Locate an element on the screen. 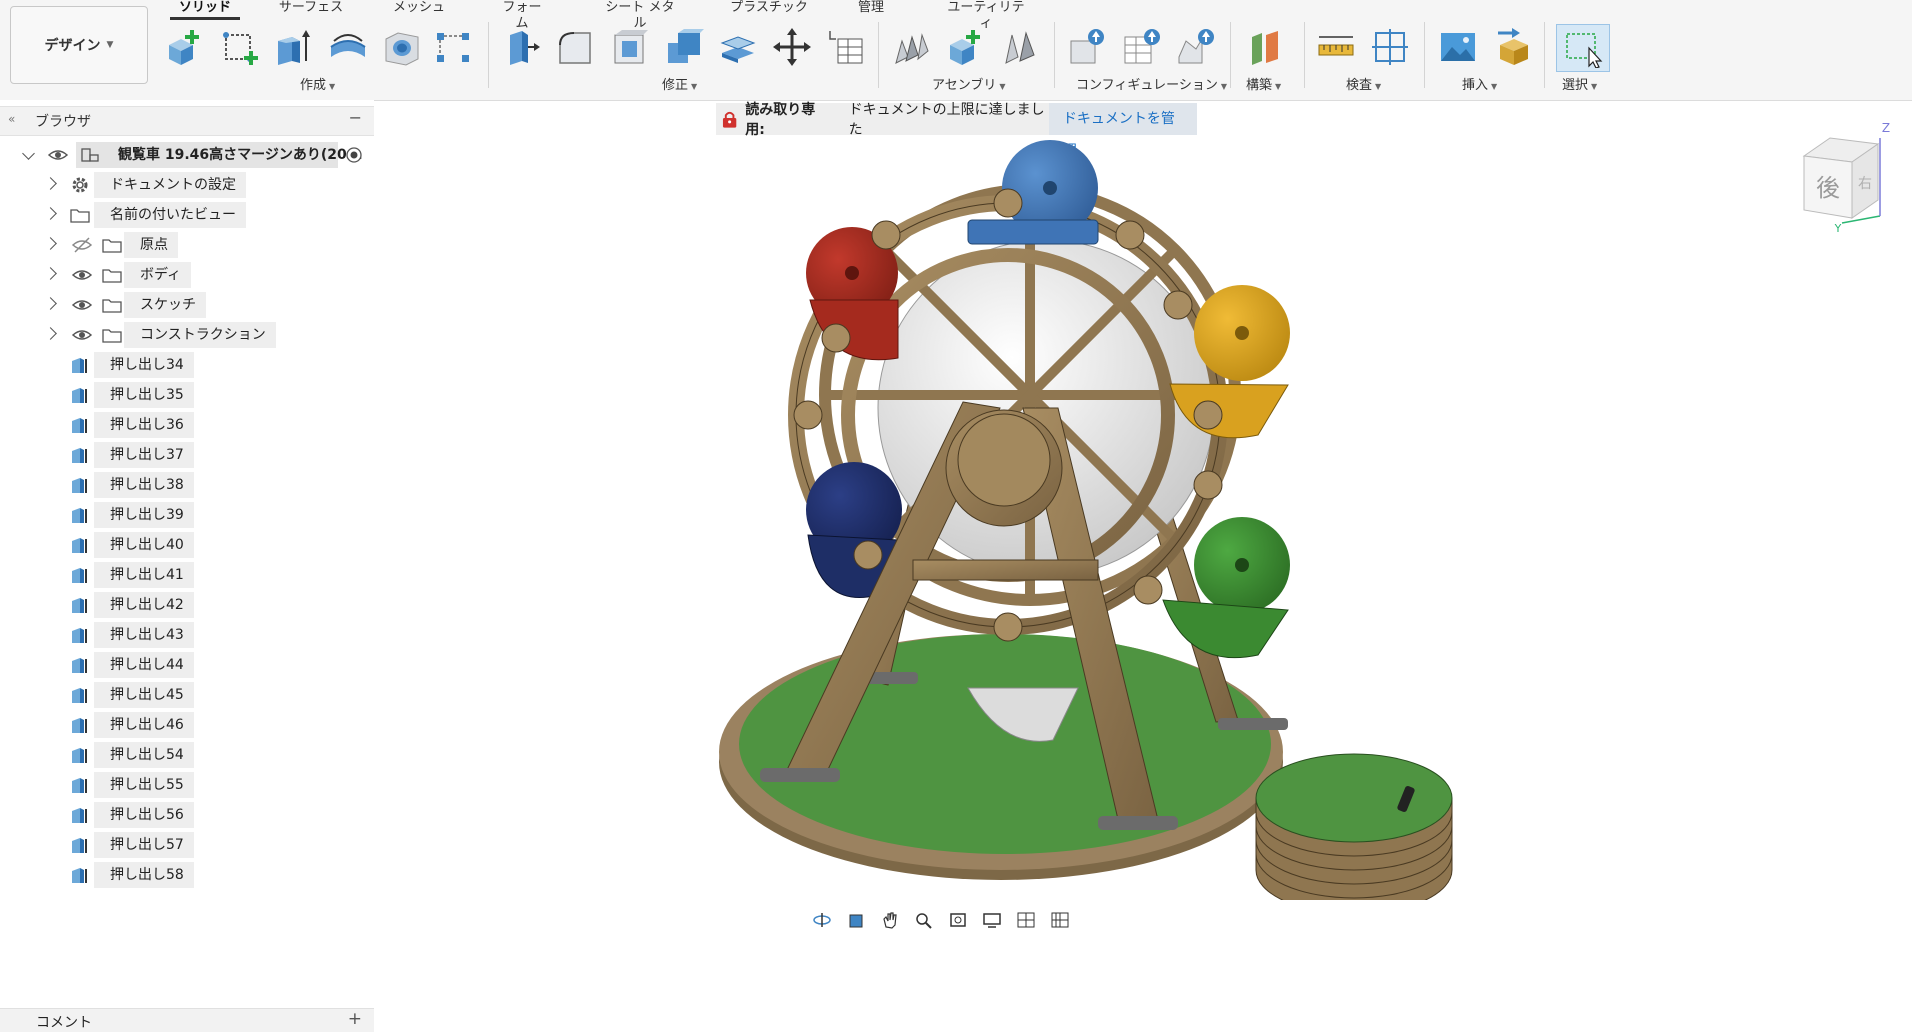 The width and height of the screenshot is (1912, 1032). fillet-icon is located at coordinates (576, 47).